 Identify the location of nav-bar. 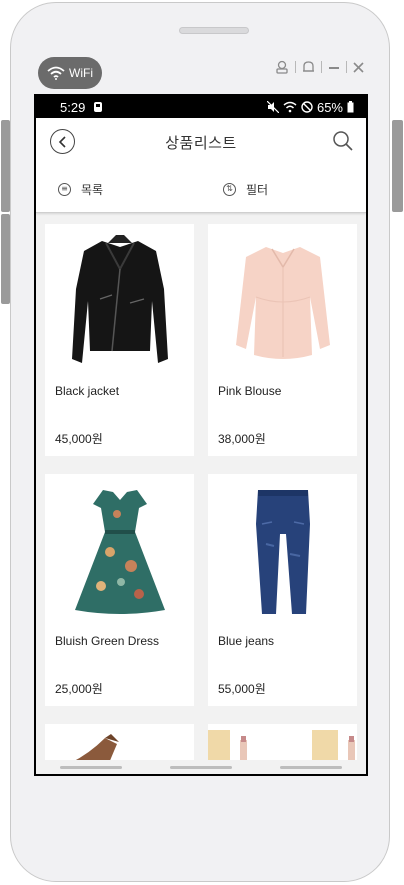
(201, 767).